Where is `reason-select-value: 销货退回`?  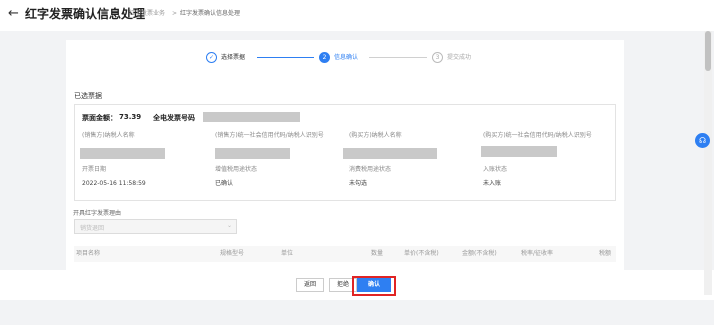
reason-select-value: 销货退回 is located at coordinates (92, 228).